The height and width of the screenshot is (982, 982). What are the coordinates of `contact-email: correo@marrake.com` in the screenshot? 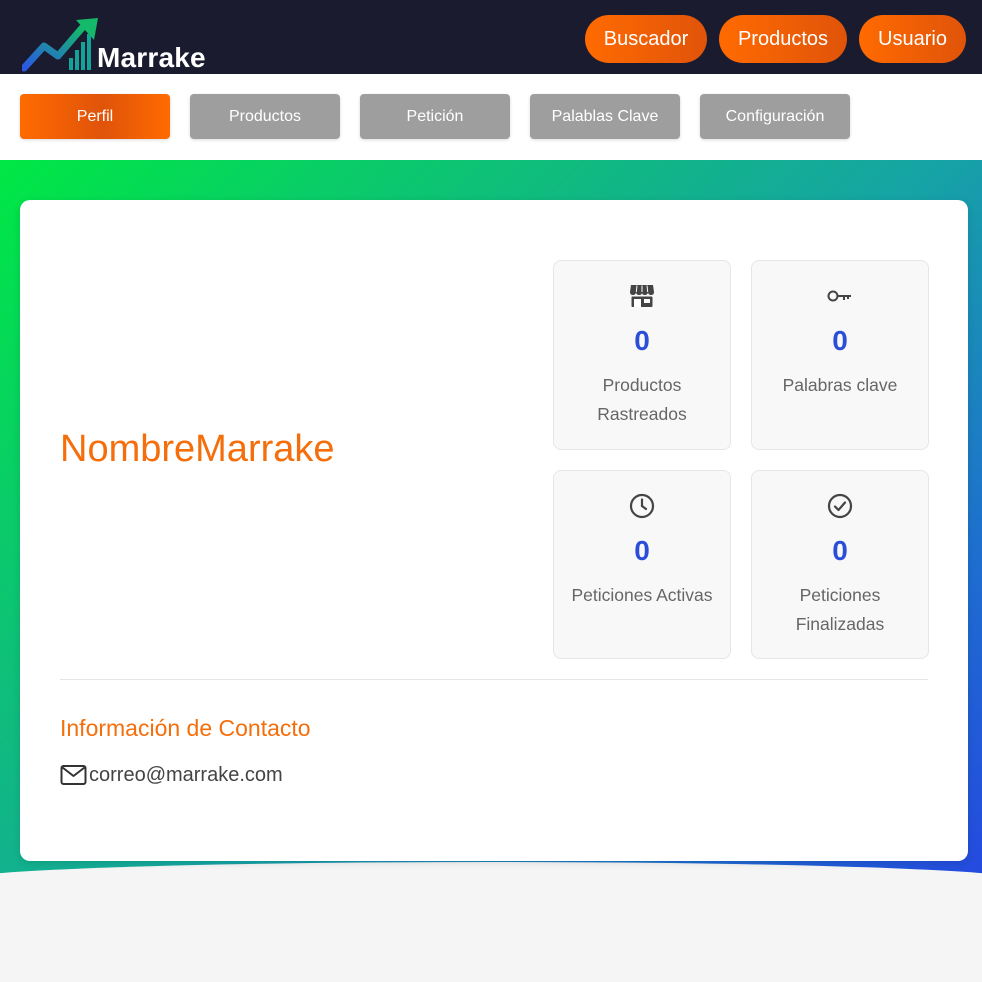 It's located at (186, 774).